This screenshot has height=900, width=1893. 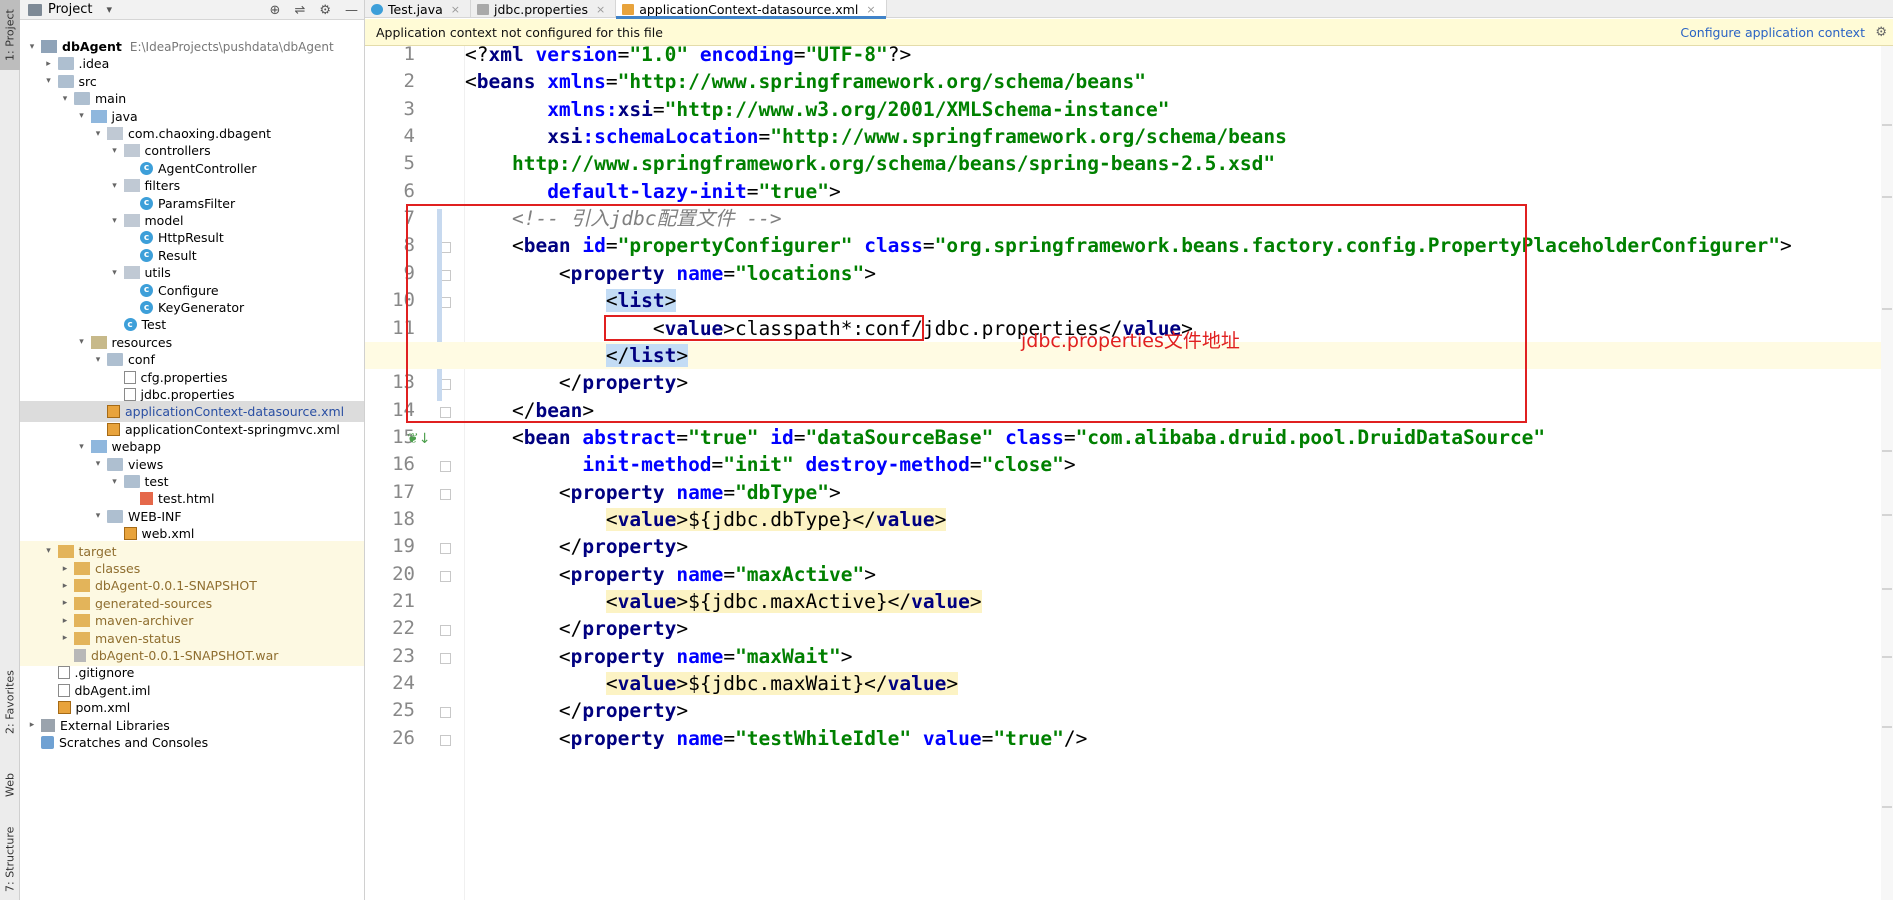 What do you see at coordinates (659, 656) in the screenshot?
I see `code-line: <property name="maxWait">` at bounding box center [659, 656].